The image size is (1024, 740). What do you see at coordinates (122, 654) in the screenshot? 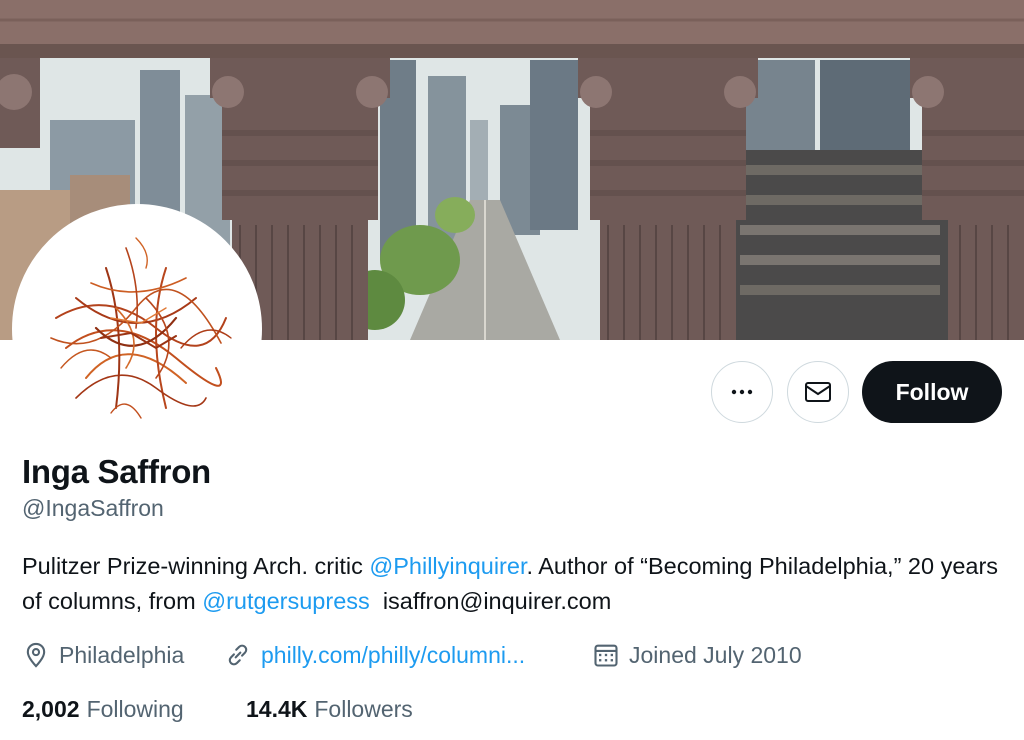
I see `location-text: Philadelphia` at bounding box center [122, 654].